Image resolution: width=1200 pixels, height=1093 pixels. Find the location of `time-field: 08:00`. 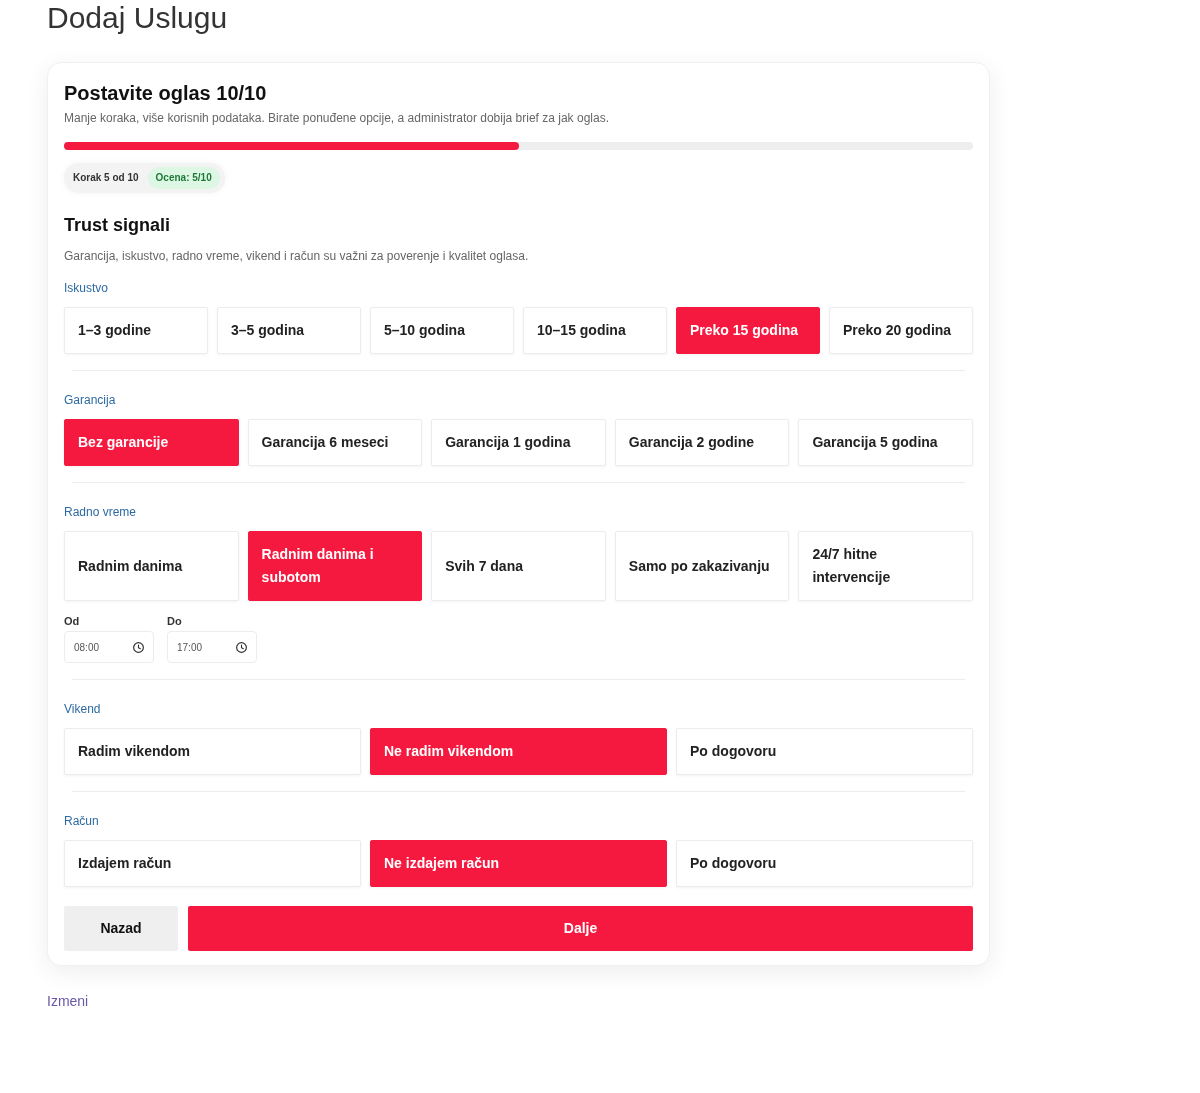

time-field: 08:00 is located at coordinates (109, 647).